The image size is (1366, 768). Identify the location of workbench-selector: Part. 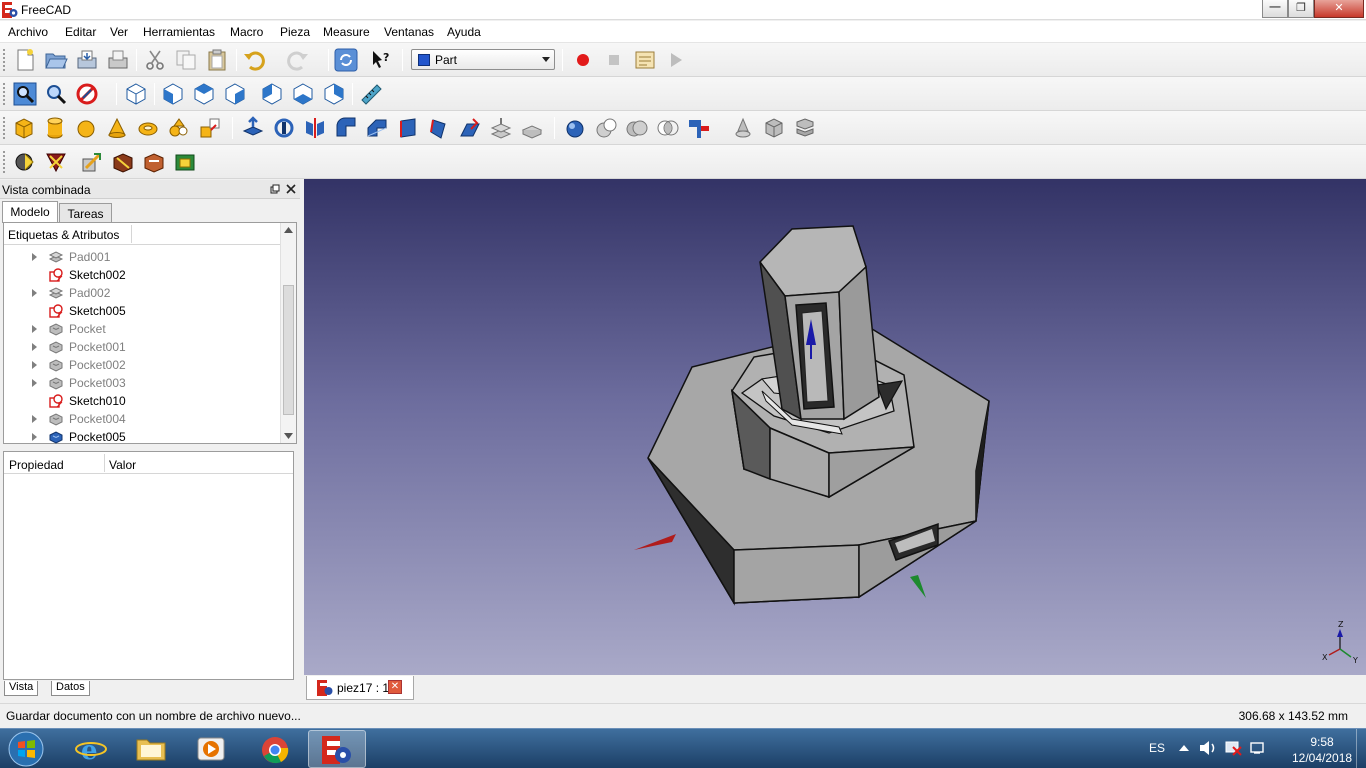
(483, 59).